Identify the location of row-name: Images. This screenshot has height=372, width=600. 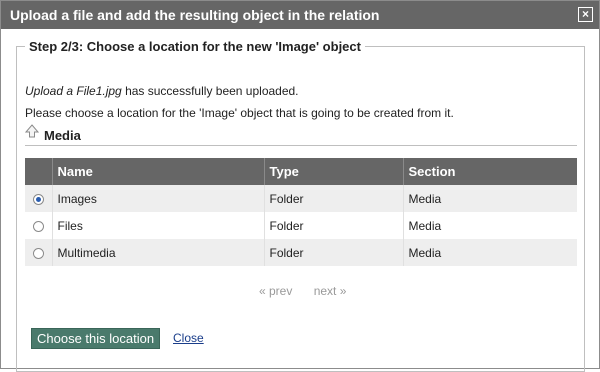
(158, 198).